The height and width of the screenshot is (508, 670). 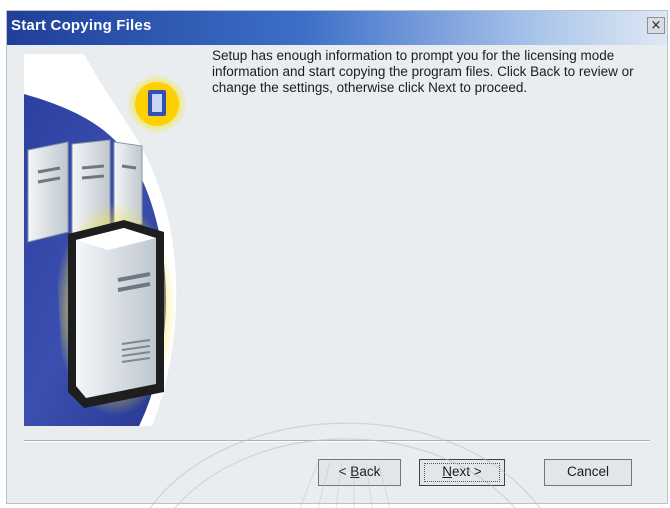 I want to click on window-title: Start Copying Files, so click(x=81, y=25).